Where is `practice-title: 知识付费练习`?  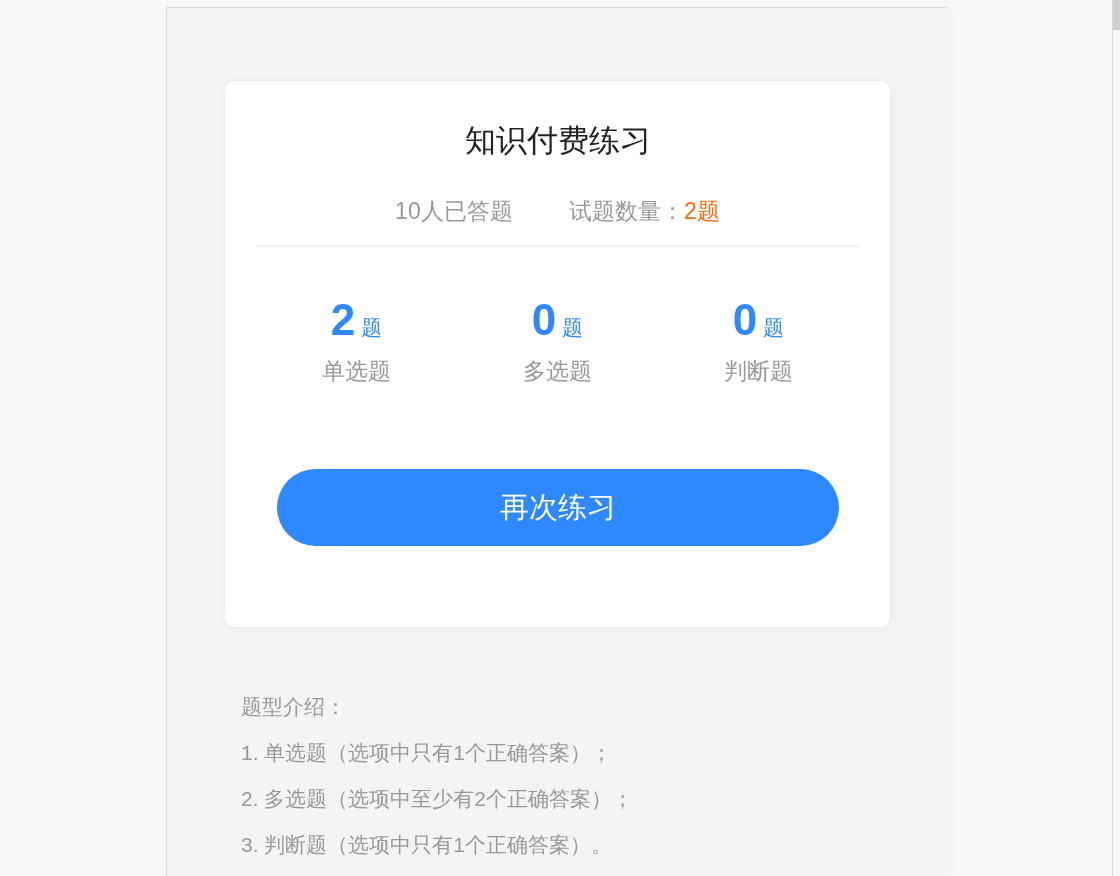 practice-title: 知识付费练习 is located at coordinates (557, 141).